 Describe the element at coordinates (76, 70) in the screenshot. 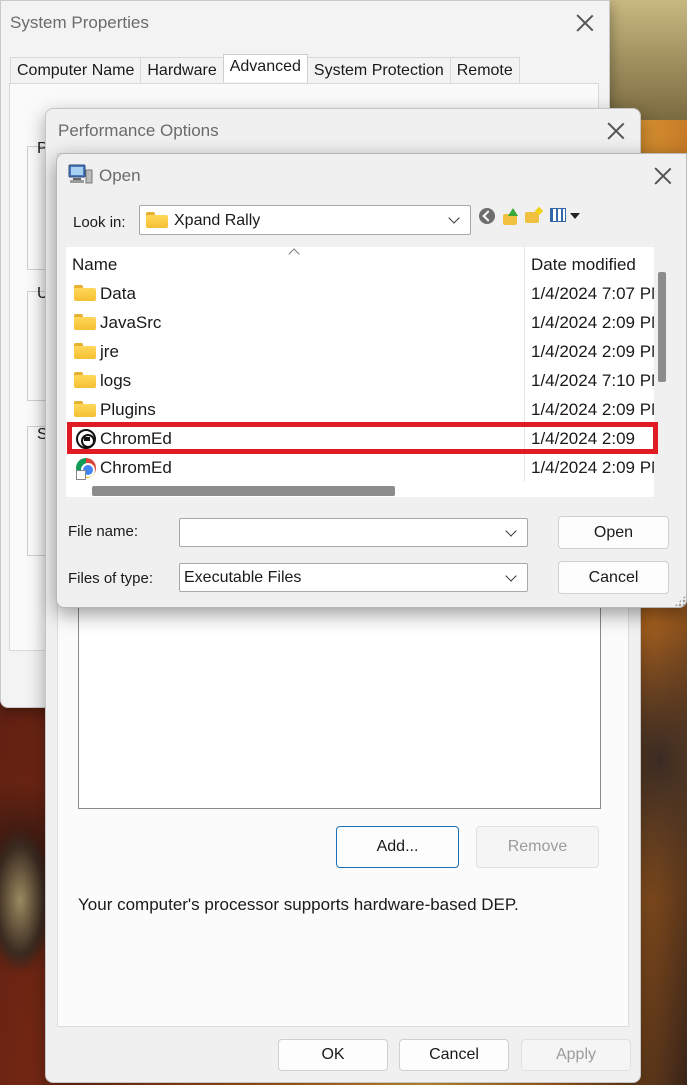

I see `tab-computer-name: Computer Name` at that location.